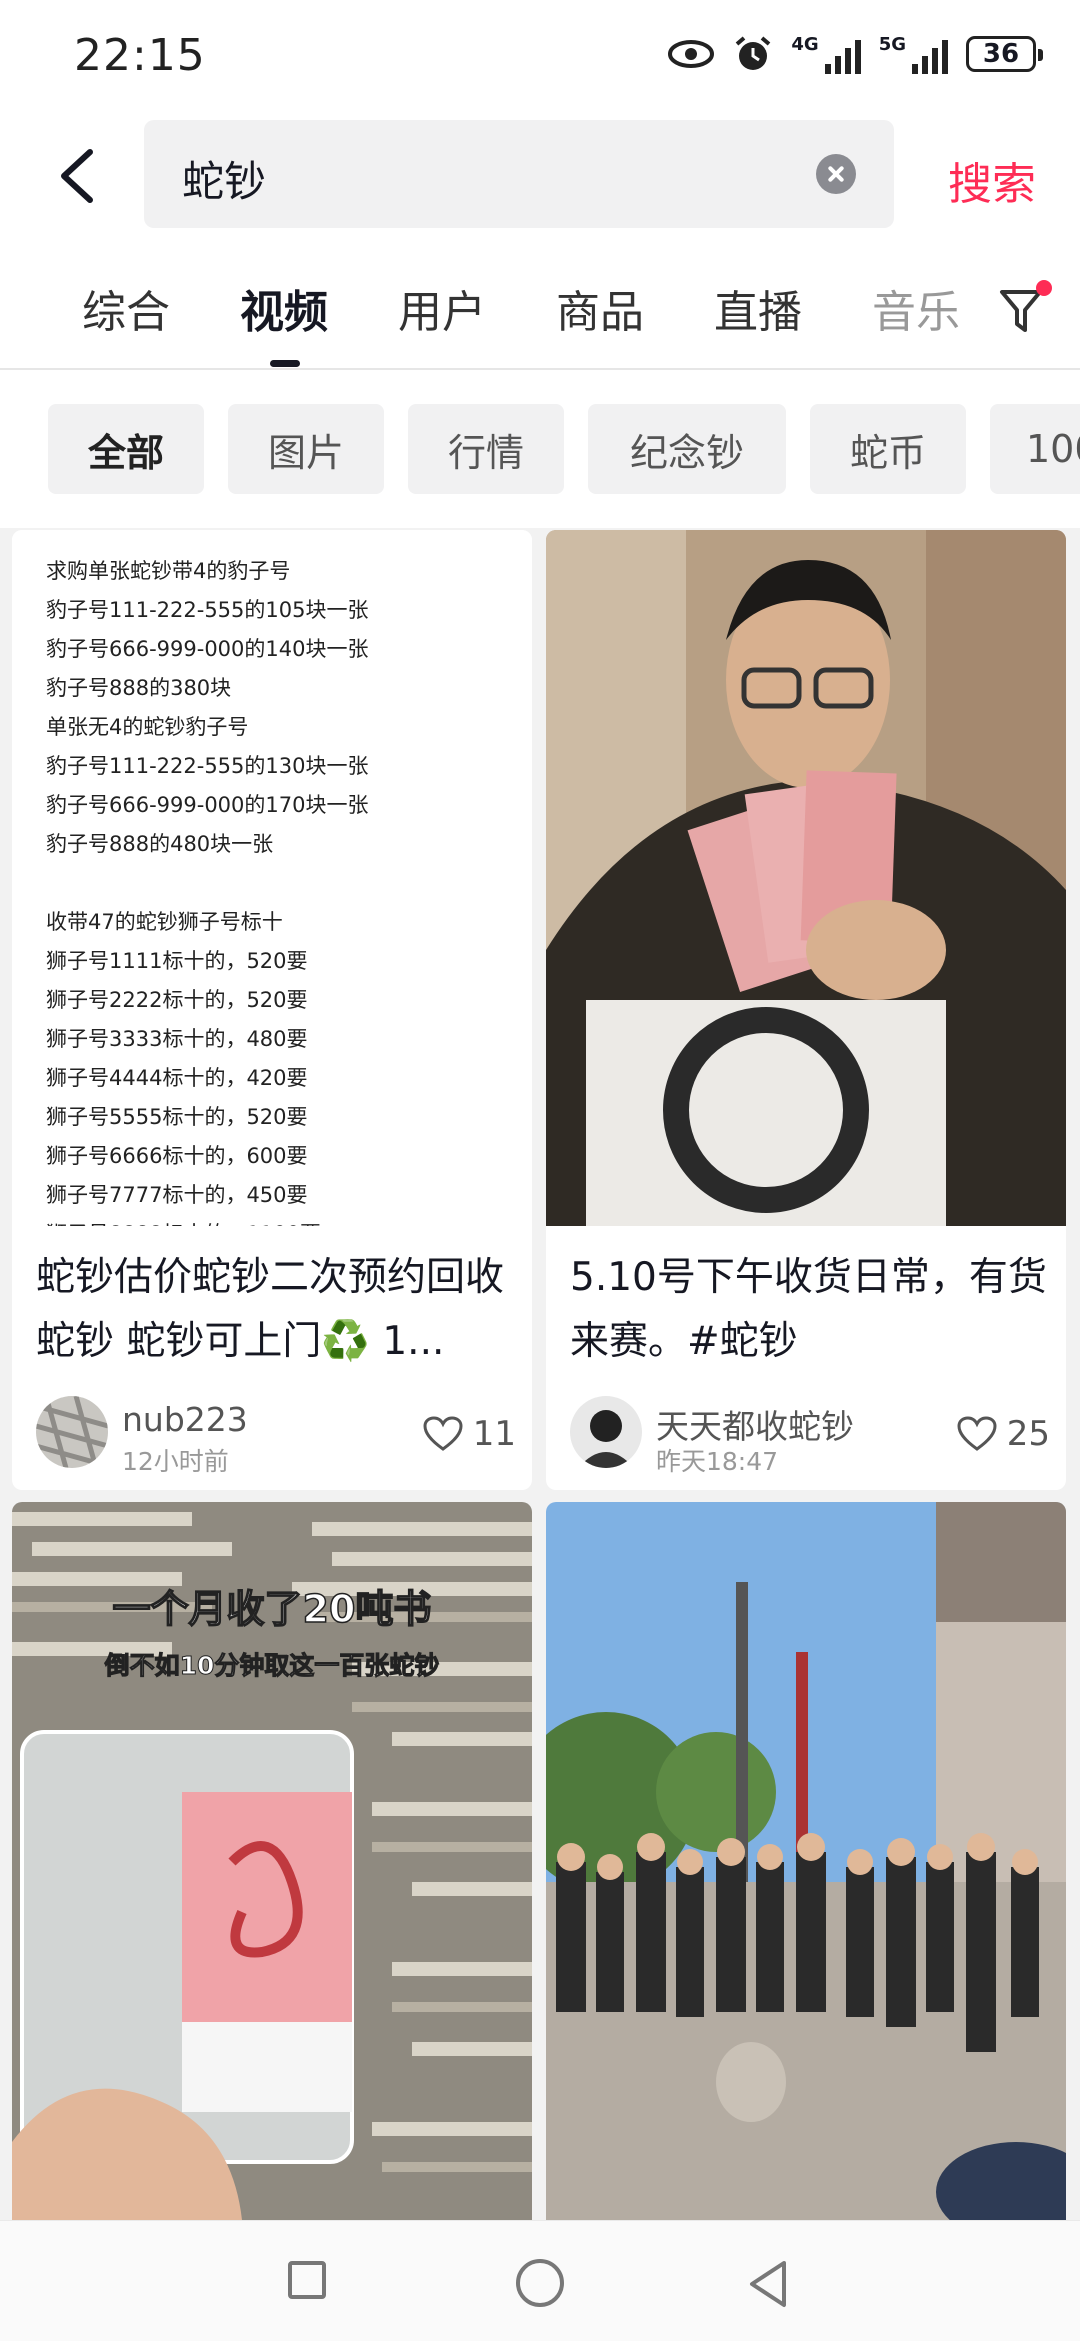 This screenshot has width=1080, height=2341. What do you see at coordinates (486, 449) in the screenshot?
I see `chip-market: 行情` at bounding box center [486, 449].